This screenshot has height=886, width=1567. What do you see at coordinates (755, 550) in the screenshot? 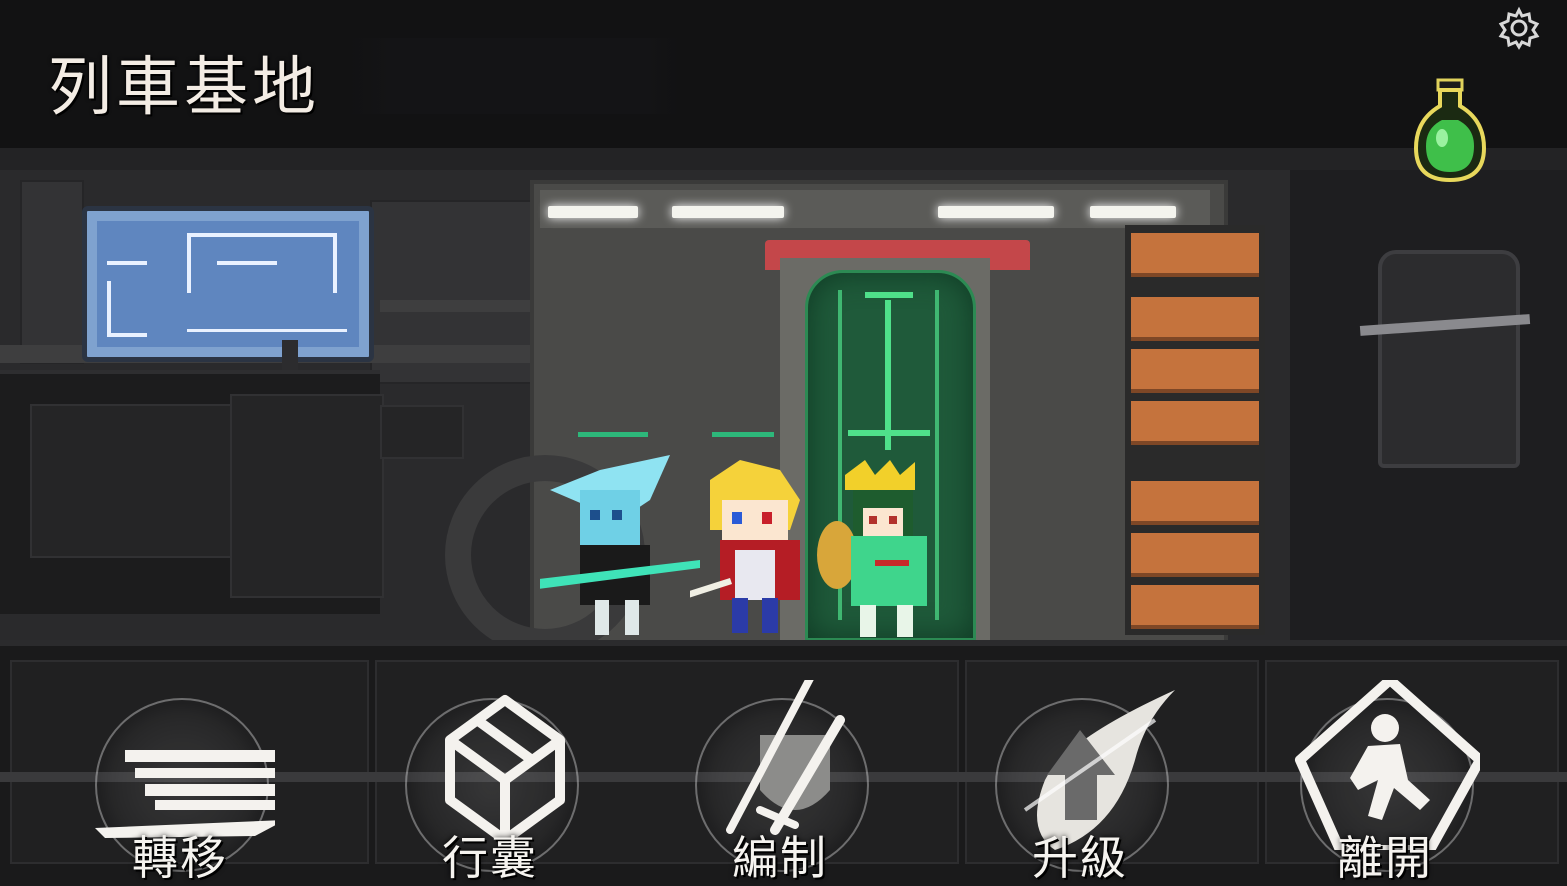
I see `character-blonde` at bounding box center [755, 550].